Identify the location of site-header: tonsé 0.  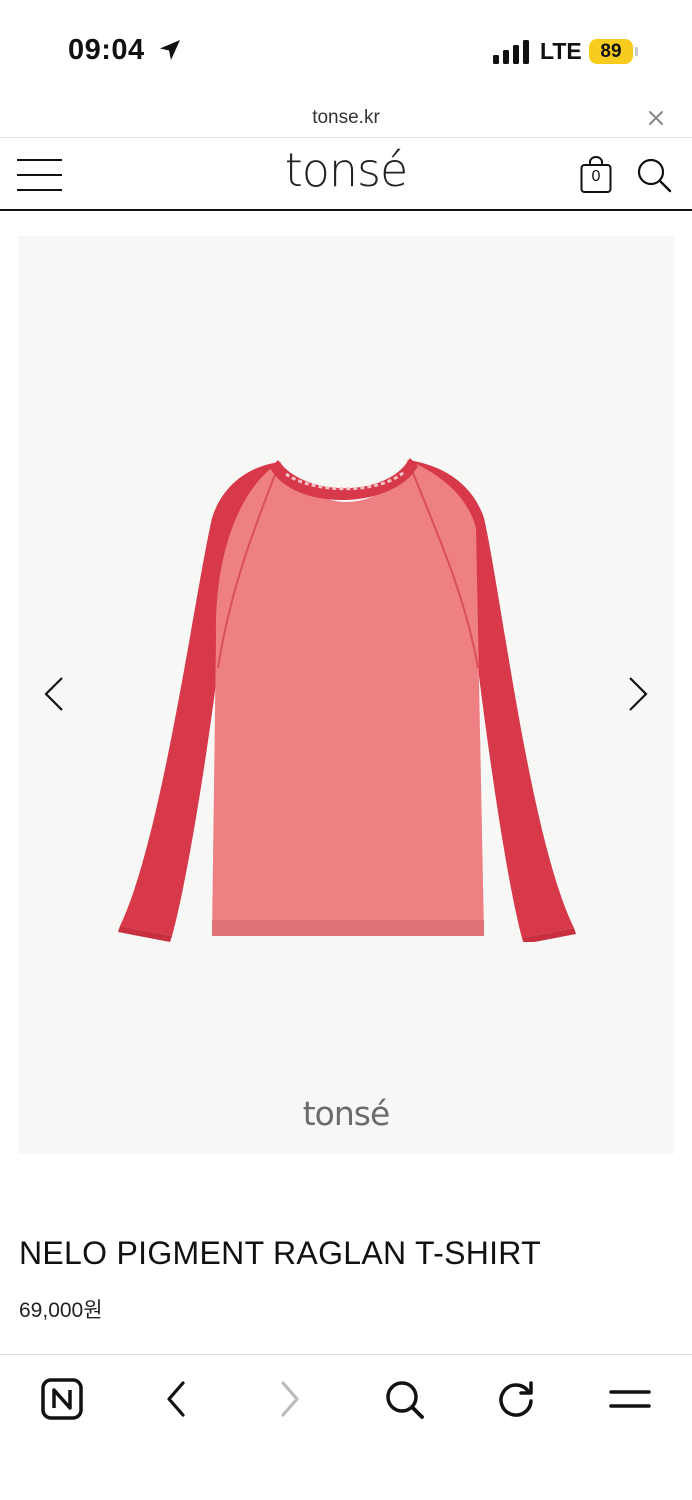
(346, 175).